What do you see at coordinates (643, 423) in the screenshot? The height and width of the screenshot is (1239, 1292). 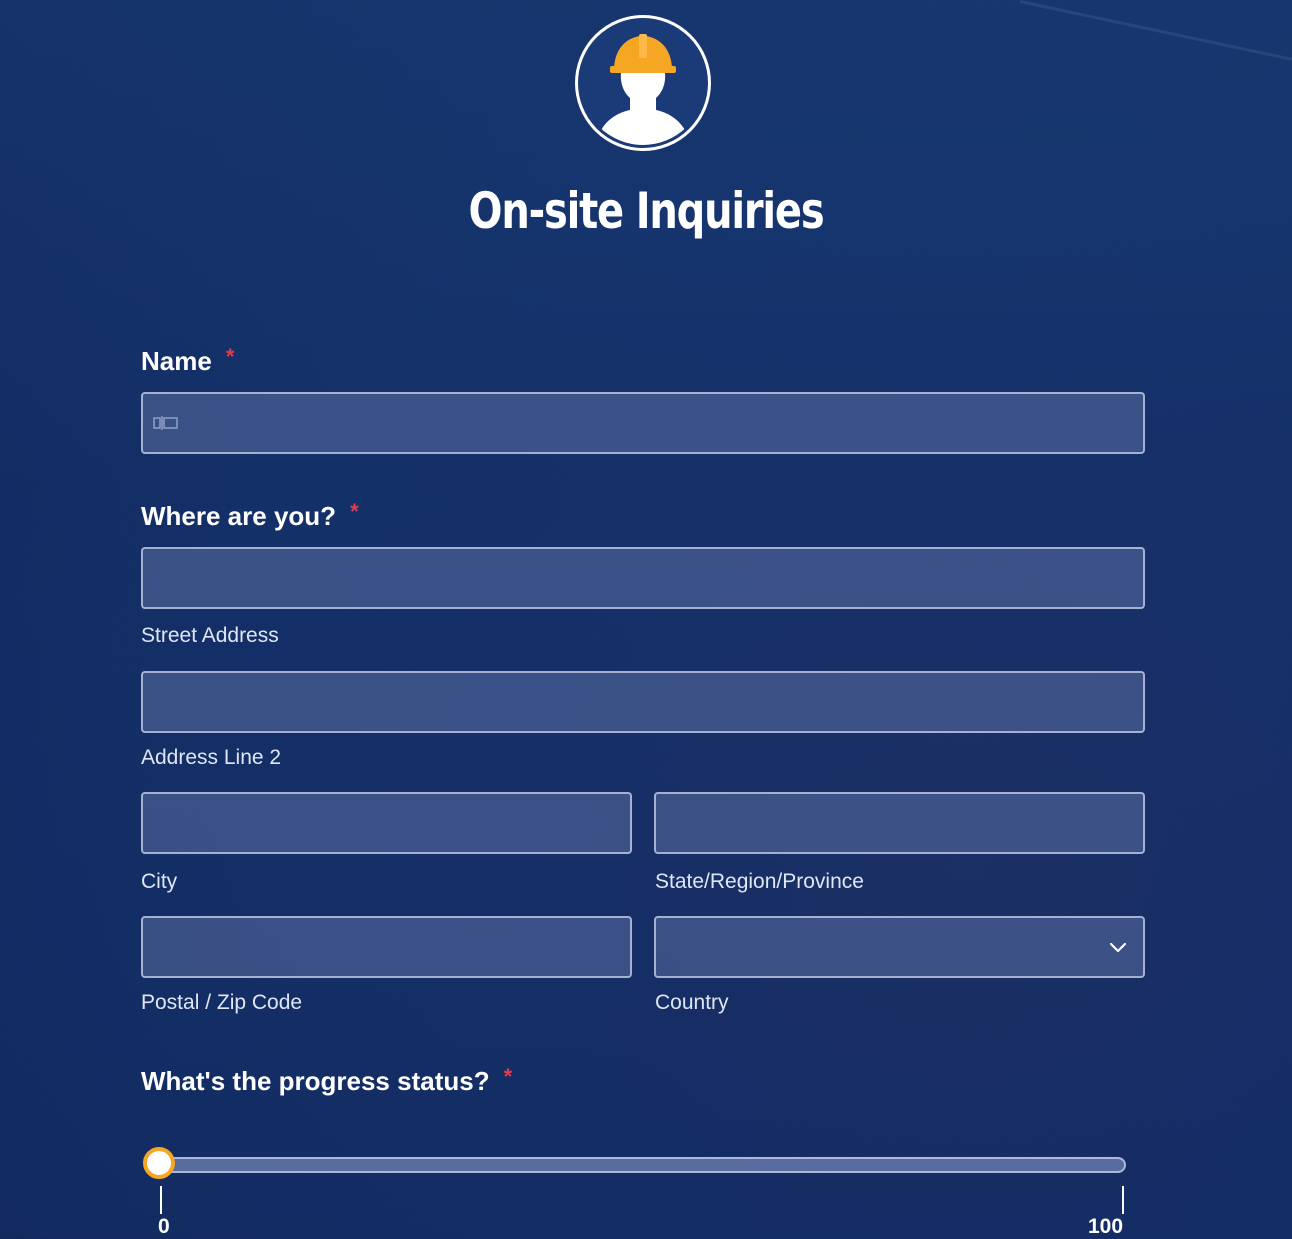 I see `name-input` at bounding box center [643, 423].